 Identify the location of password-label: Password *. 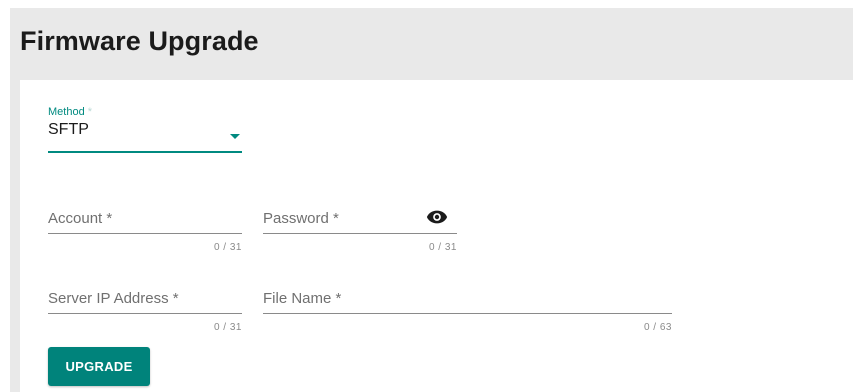
(301, 218).